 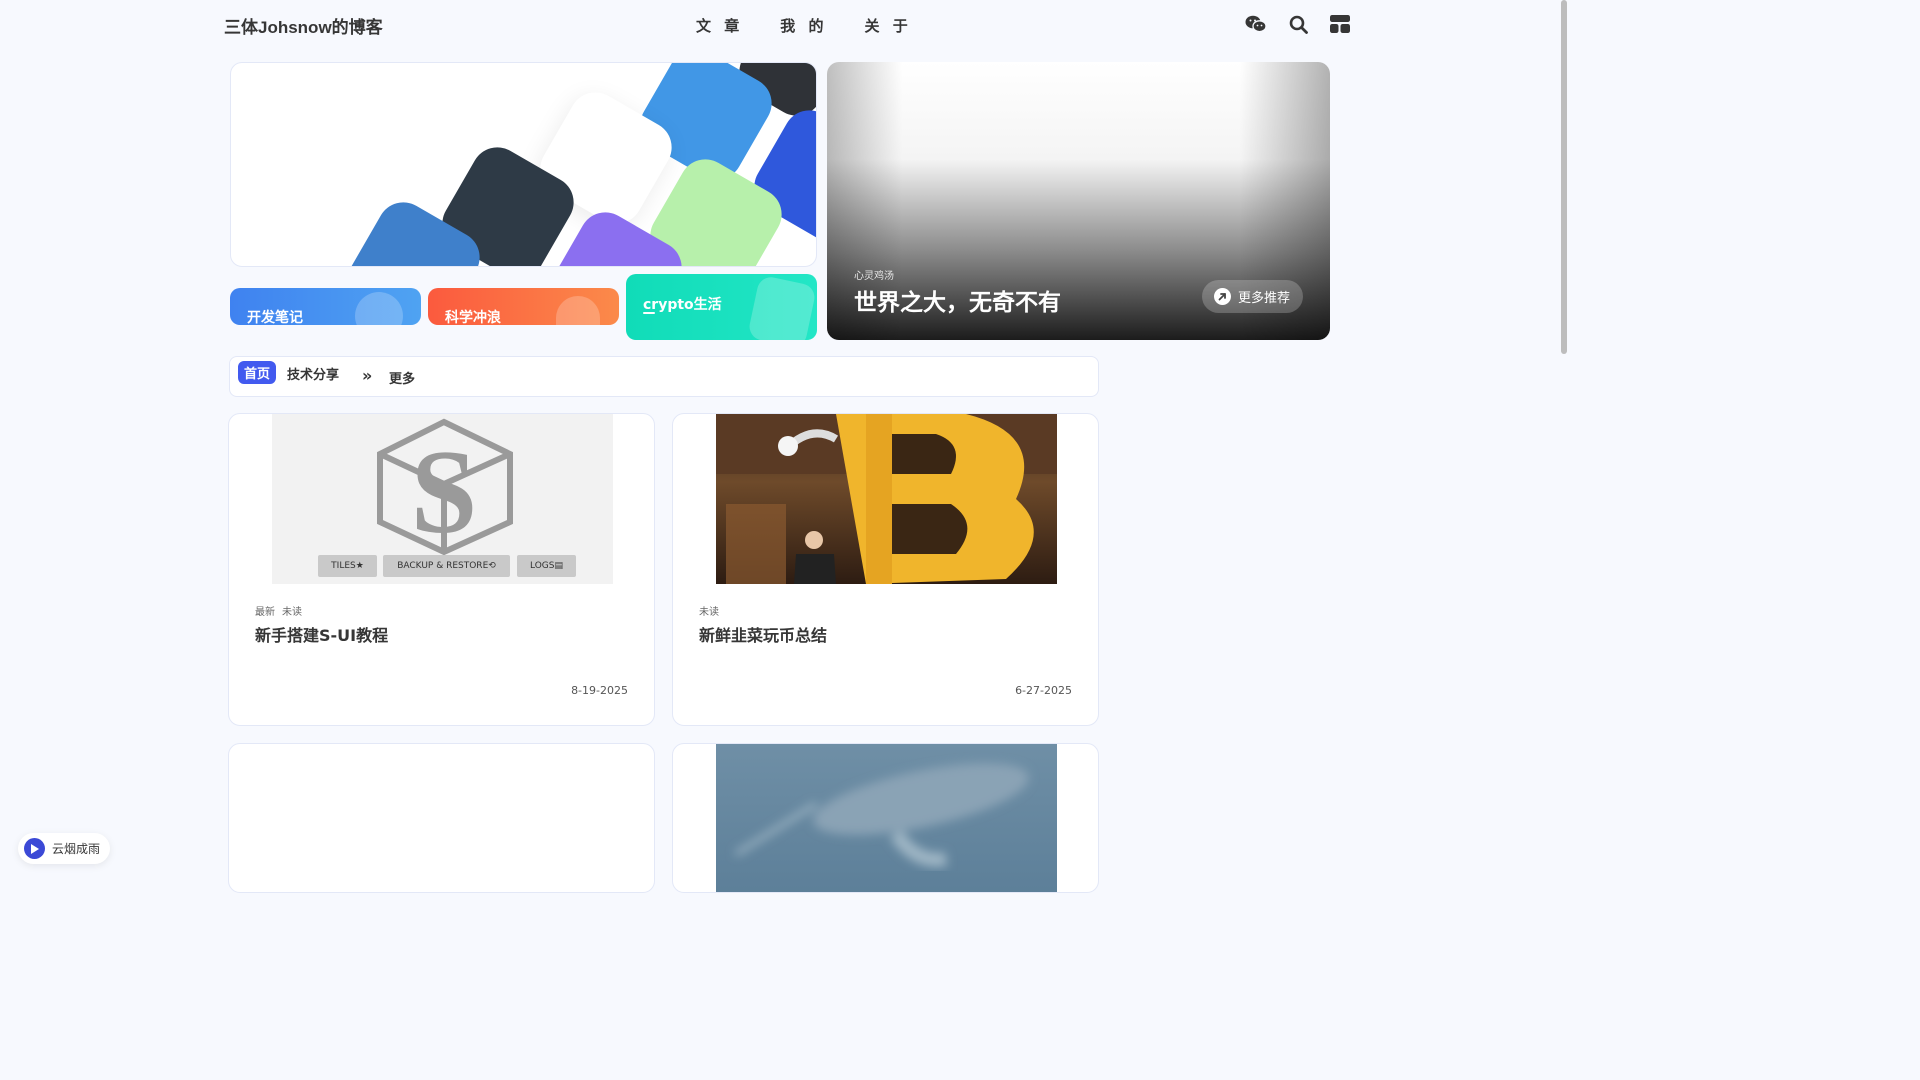 I want to click on post-tags: 最新 未读, so click(x=278, y=610).